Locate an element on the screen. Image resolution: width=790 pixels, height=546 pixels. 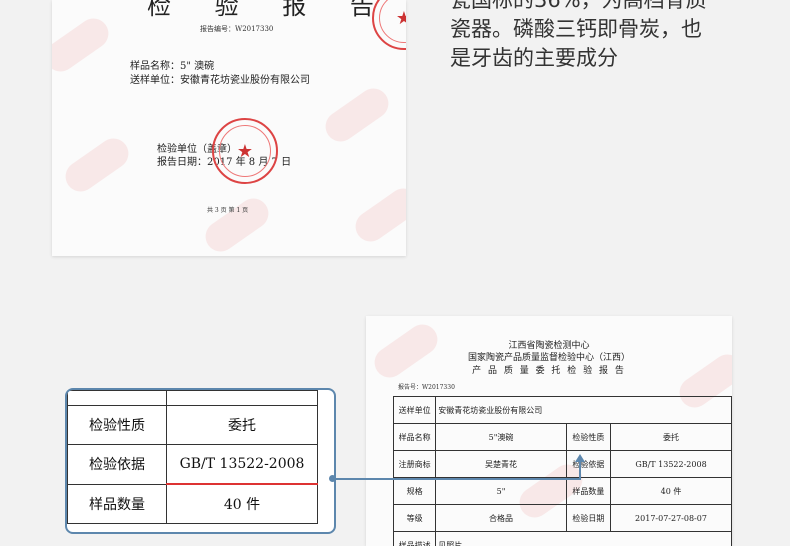
page-indicator: 共 3 页 第 1 页 is located at coordinates (227, 209).